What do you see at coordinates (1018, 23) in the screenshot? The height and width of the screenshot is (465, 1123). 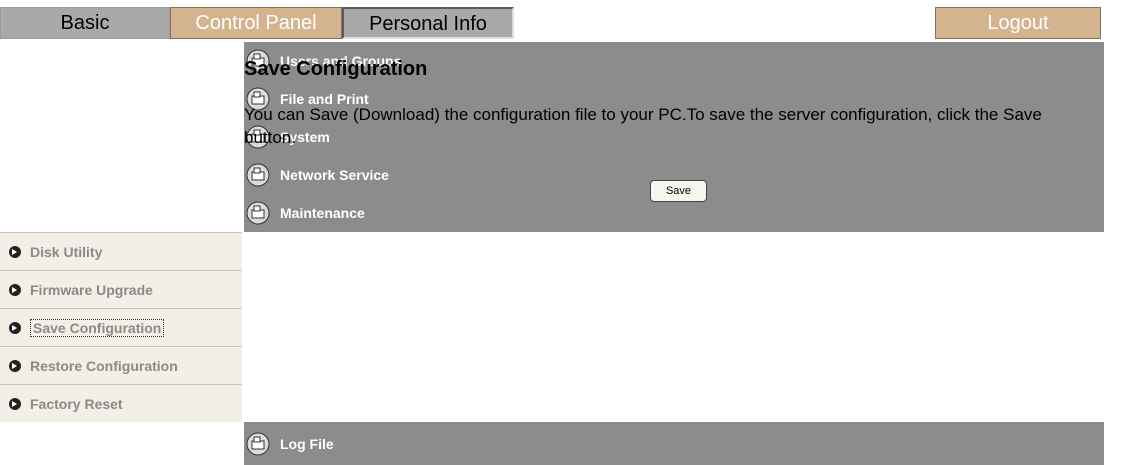 I see `logout-button: Logout` at bounding box center [1018, 23].